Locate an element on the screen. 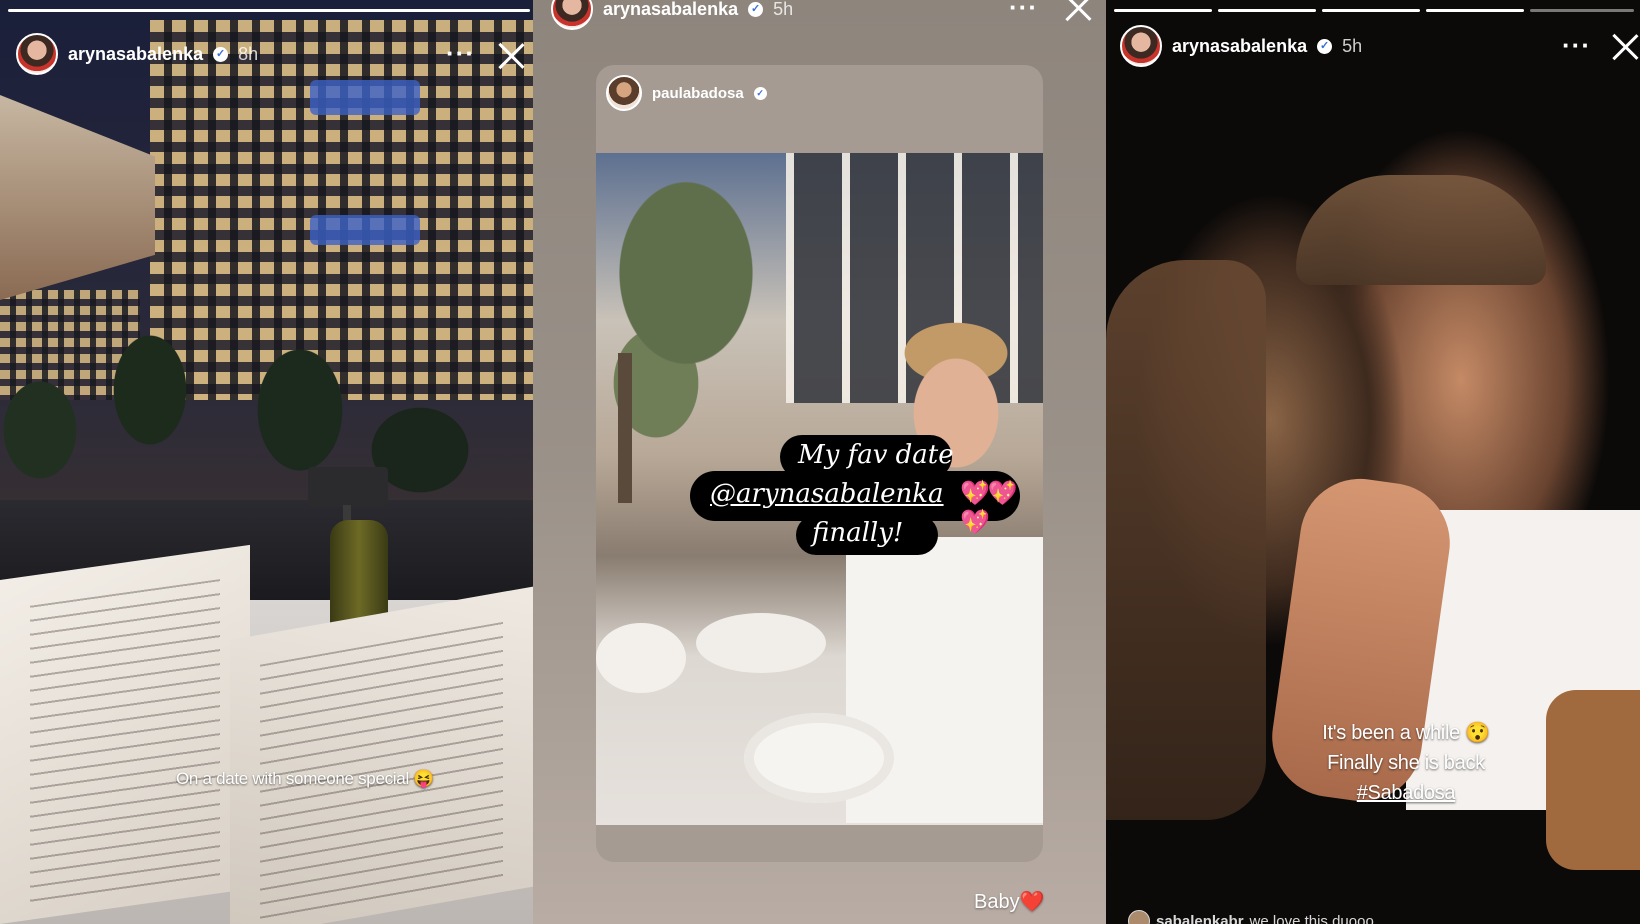  red-heart-icon: ❤️ is located at coordinates (1032, 902).